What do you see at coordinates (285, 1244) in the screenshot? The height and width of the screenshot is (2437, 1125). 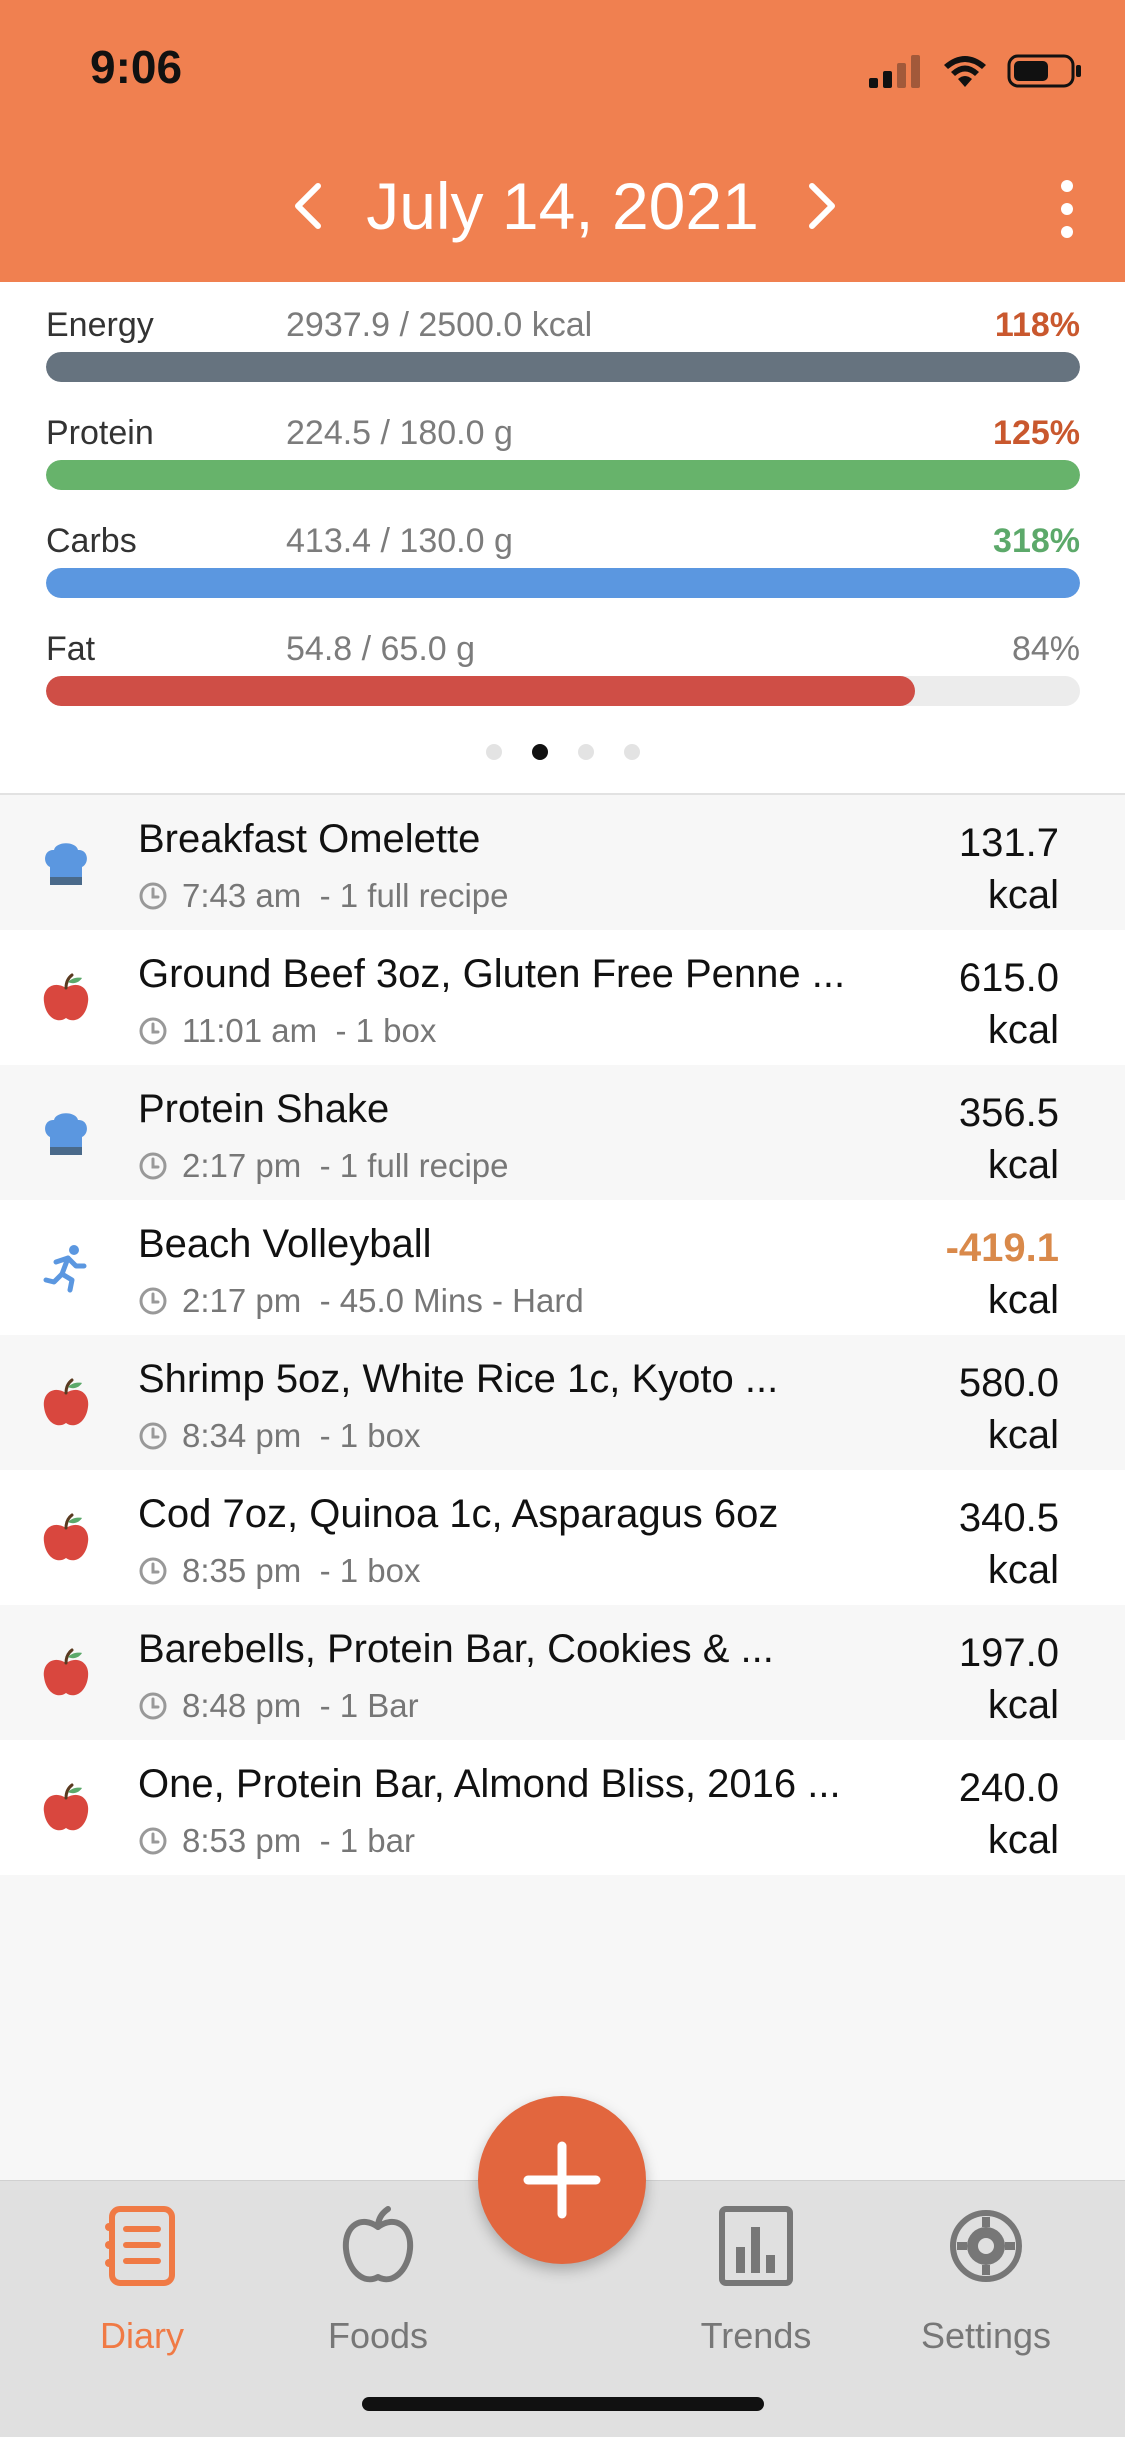 I see `entry-title: Beach Volleyball` at bounding box center [285, 1244].